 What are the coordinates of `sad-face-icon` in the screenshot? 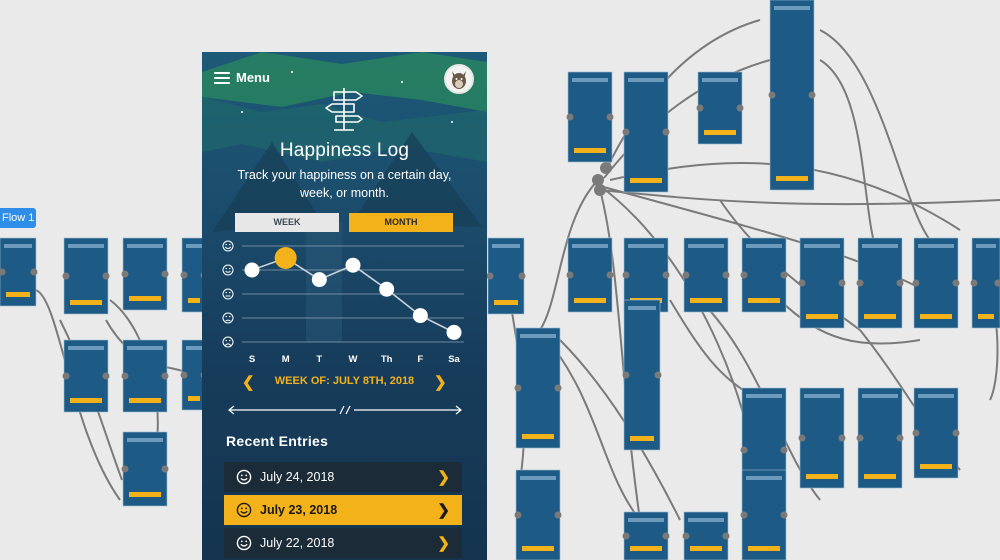 It's located at (228, 318).